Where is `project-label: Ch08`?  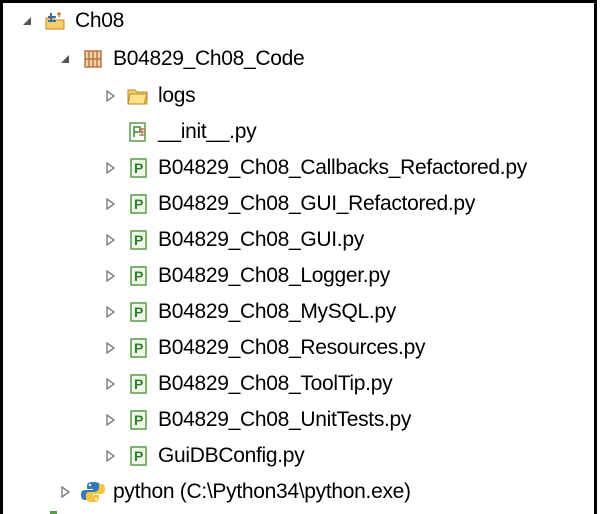 project-label: Ch08 is located at coordinates (100, 20).